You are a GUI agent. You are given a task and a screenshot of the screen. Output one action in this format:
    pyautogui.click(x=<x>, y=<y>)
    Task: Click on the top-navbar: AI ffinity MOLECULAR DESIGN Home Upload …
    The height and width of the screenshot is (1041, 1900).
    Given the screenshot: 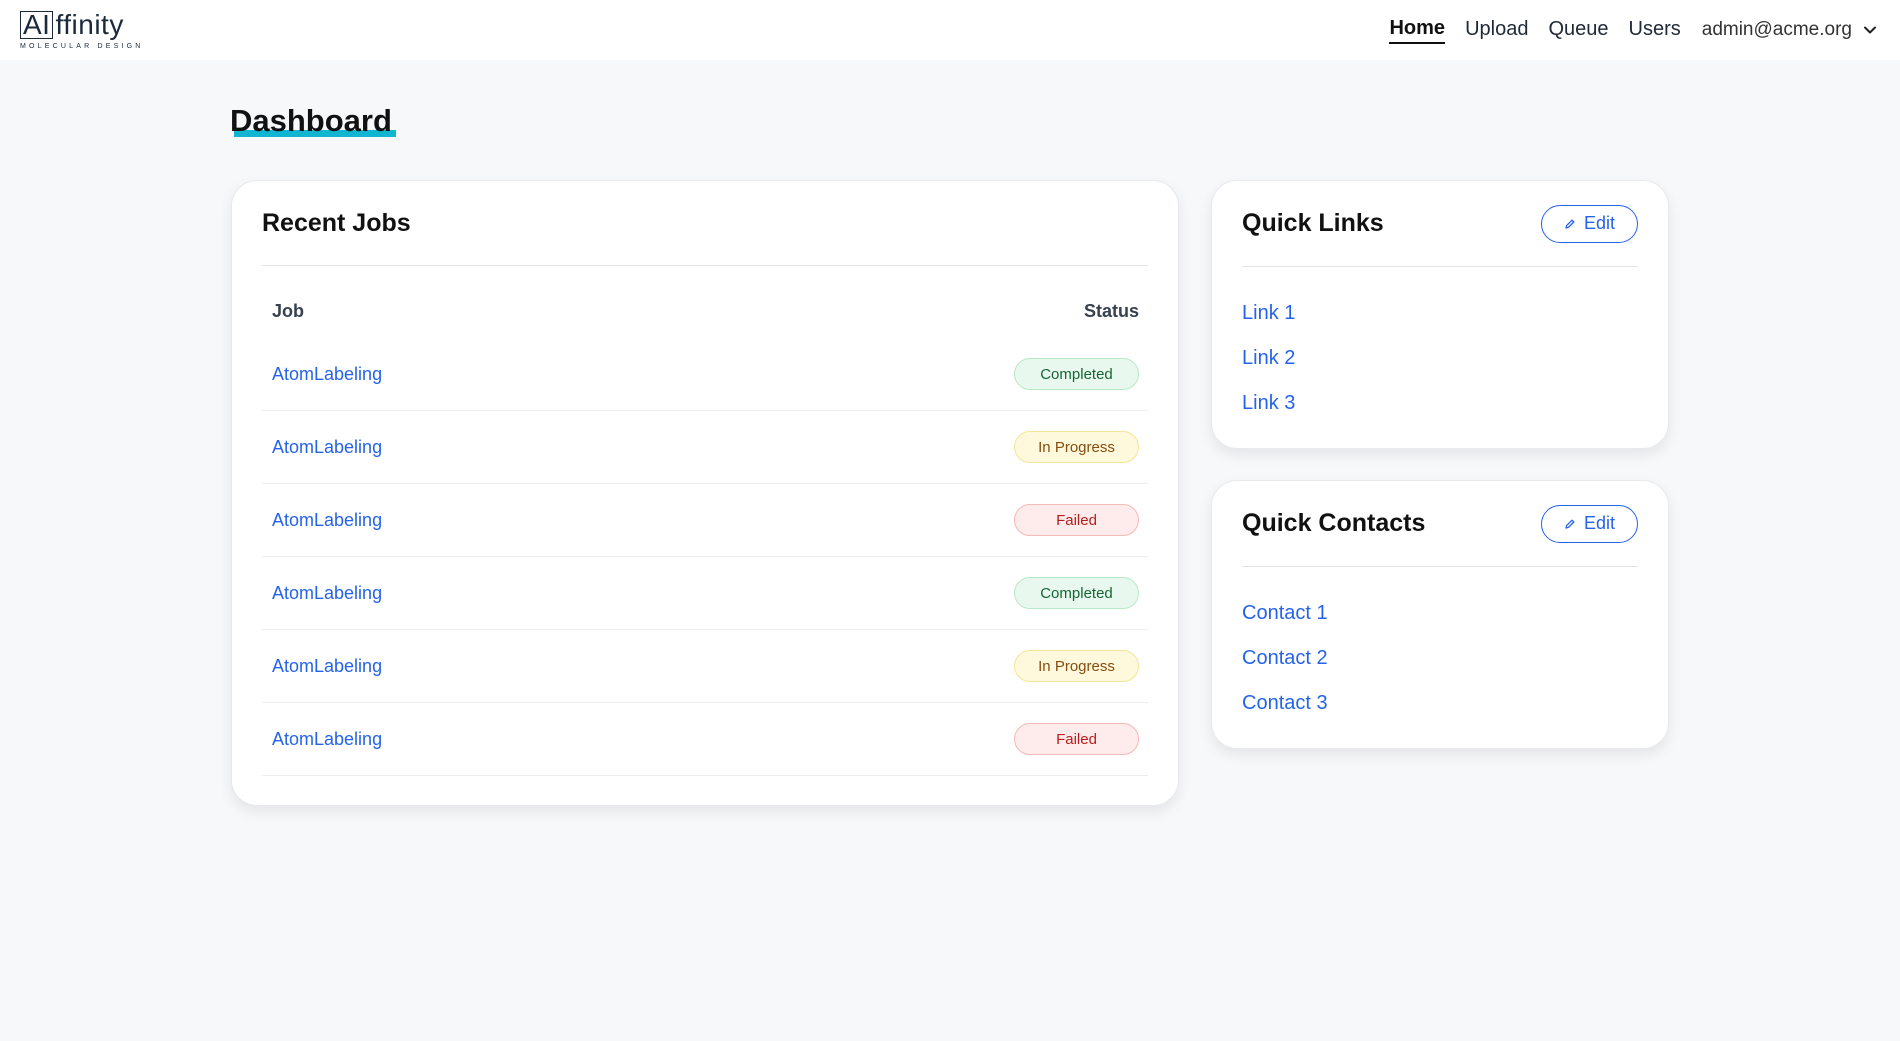 What is the action you would take?
    pyautogui.click(x=950, y=30)
    